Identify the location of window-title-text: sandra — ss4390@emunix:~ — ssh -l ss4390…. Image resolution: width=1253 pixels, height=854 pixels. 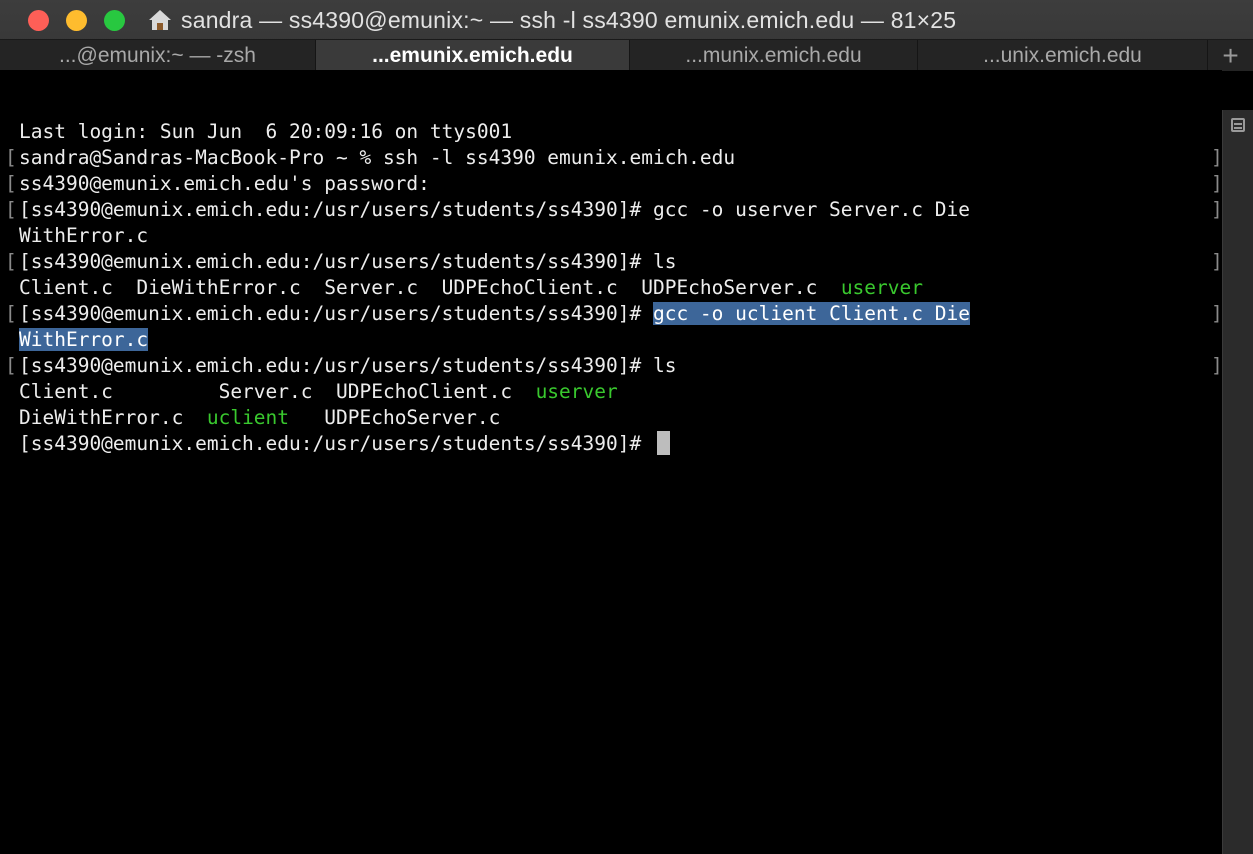
(569, 19).